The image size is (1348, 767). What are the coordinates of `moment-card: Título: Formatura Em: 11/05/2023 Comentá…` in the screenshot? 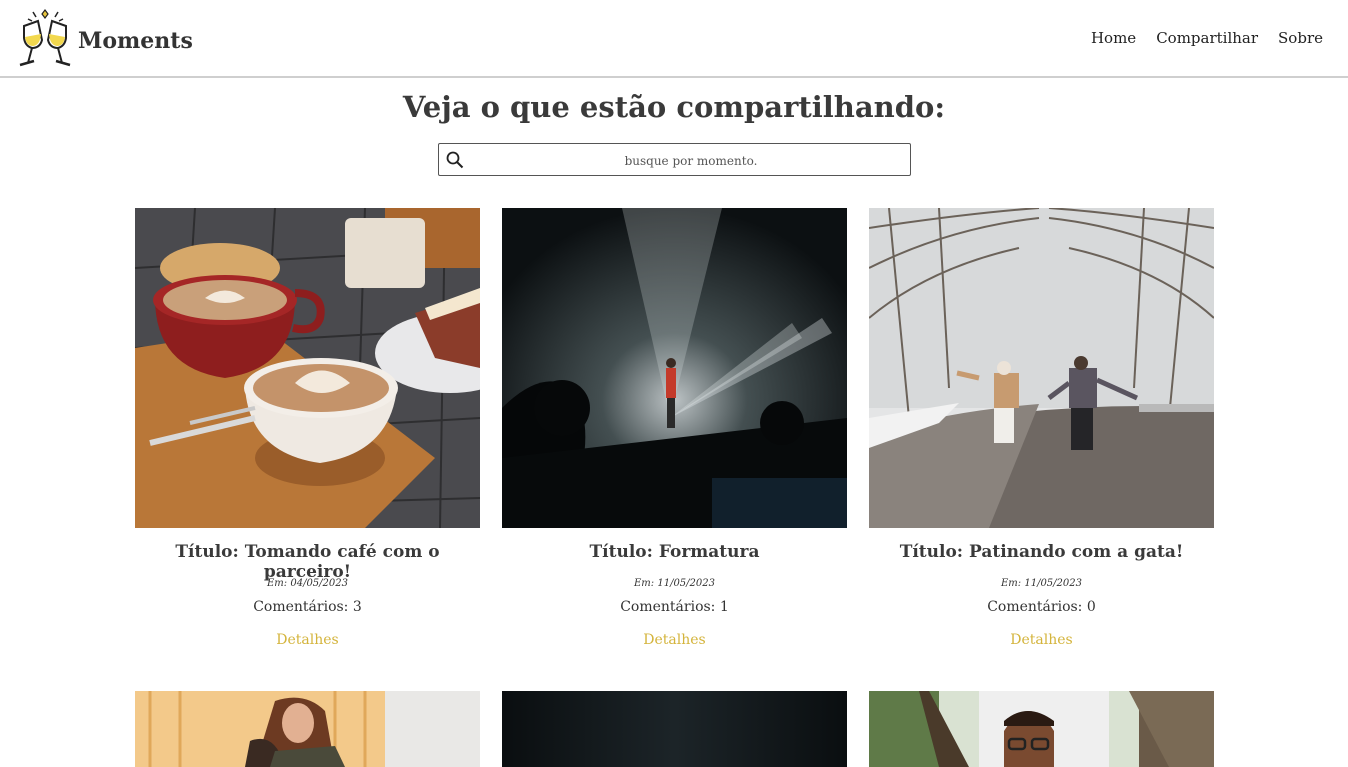 It's located at (674, 428).